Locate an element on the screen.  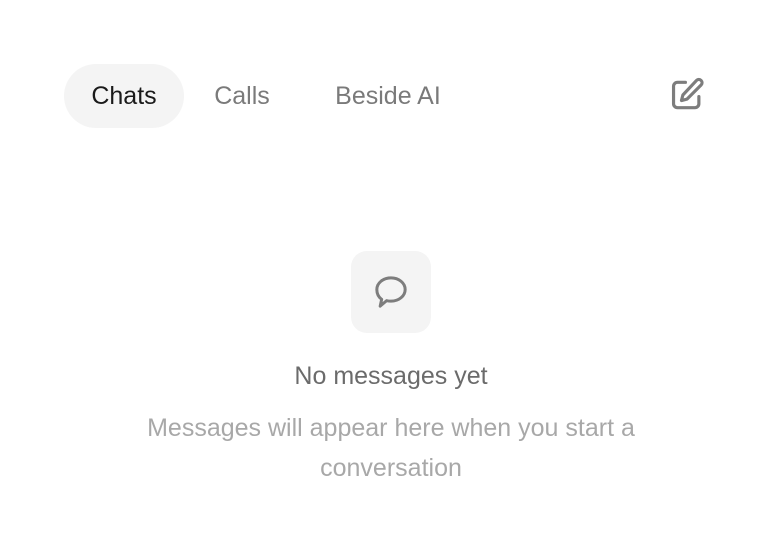
tab-calls: Calls is located at coordinates (242, 96).